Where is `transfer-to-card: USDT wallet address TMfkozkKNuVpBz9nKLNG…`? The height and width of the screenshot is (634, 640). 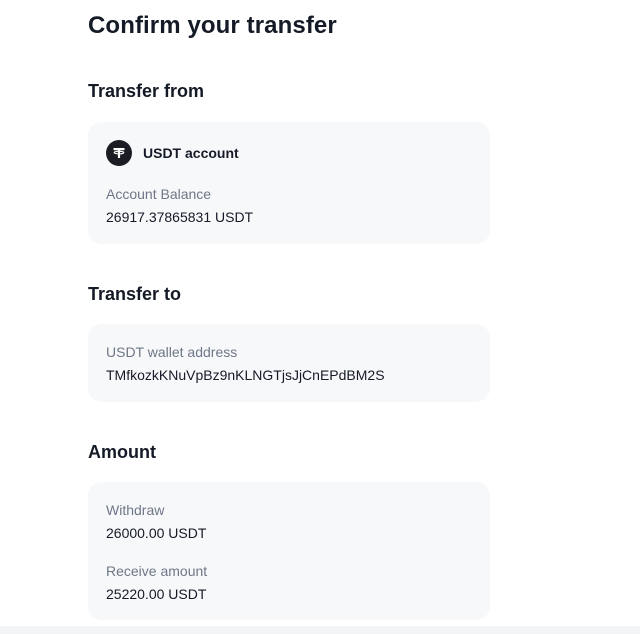
transfer-to-card: USDT wallet address TMfkozkKNuVpBz9nKLNG… is located at coordinates (289, 363).